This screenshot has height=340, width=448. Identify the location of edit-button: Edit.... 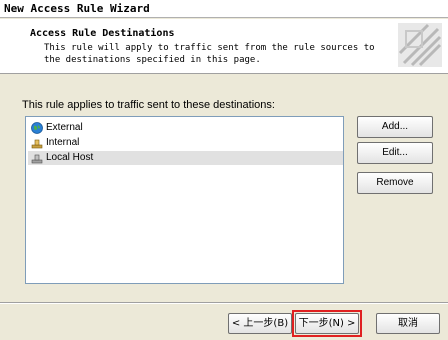
(395, 153).